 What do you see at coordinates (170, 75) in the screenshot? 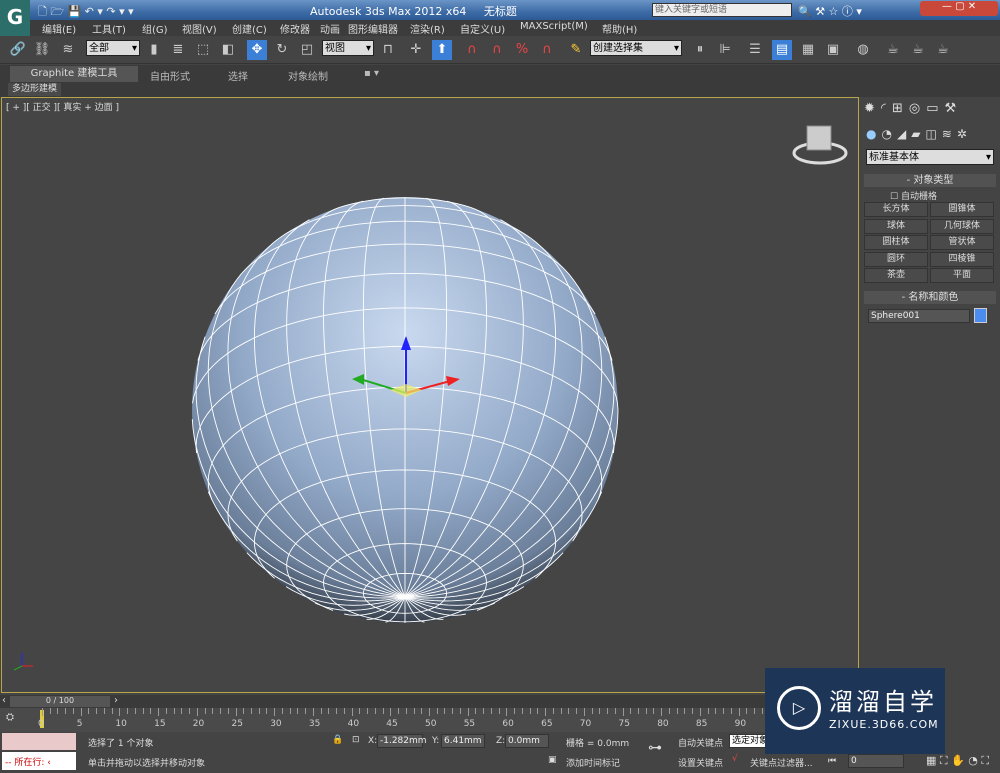
I see `ribbon-tab-freeform: 自由形式` at bounding box center [170, 75].